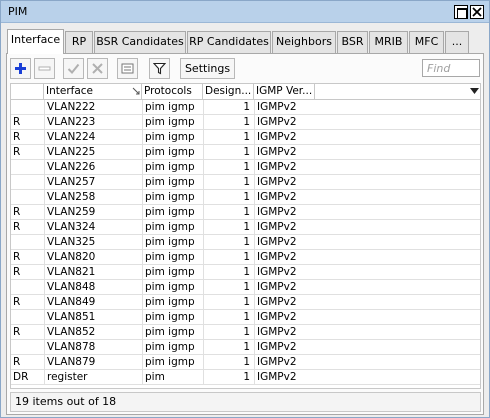 The height and width of the screenshot is (418, 490). What do you see at coordinates (92, 167) in the screenshot?
I see `row-interface: VLAN226` at bounding box center [92, 167].